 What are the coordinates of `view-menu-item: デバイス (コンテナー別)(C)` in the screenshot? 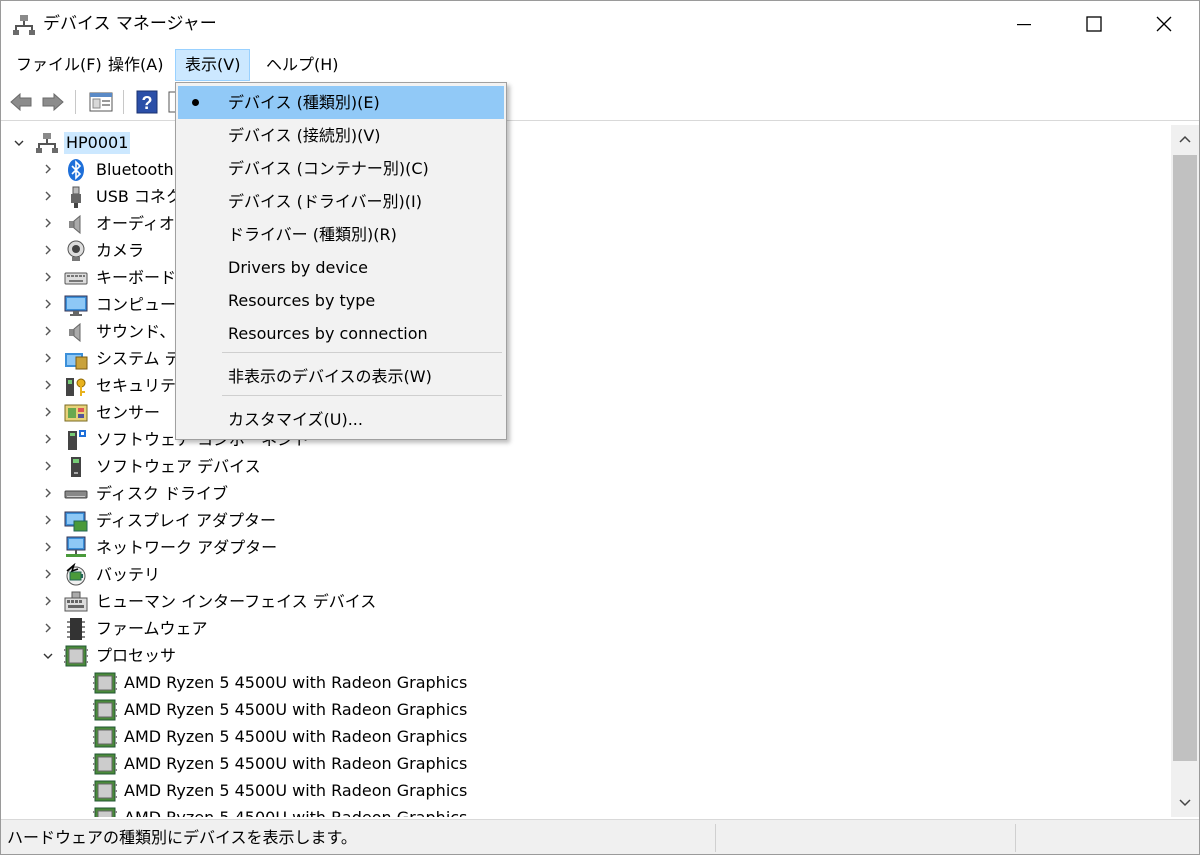 It's located at (341, 168).